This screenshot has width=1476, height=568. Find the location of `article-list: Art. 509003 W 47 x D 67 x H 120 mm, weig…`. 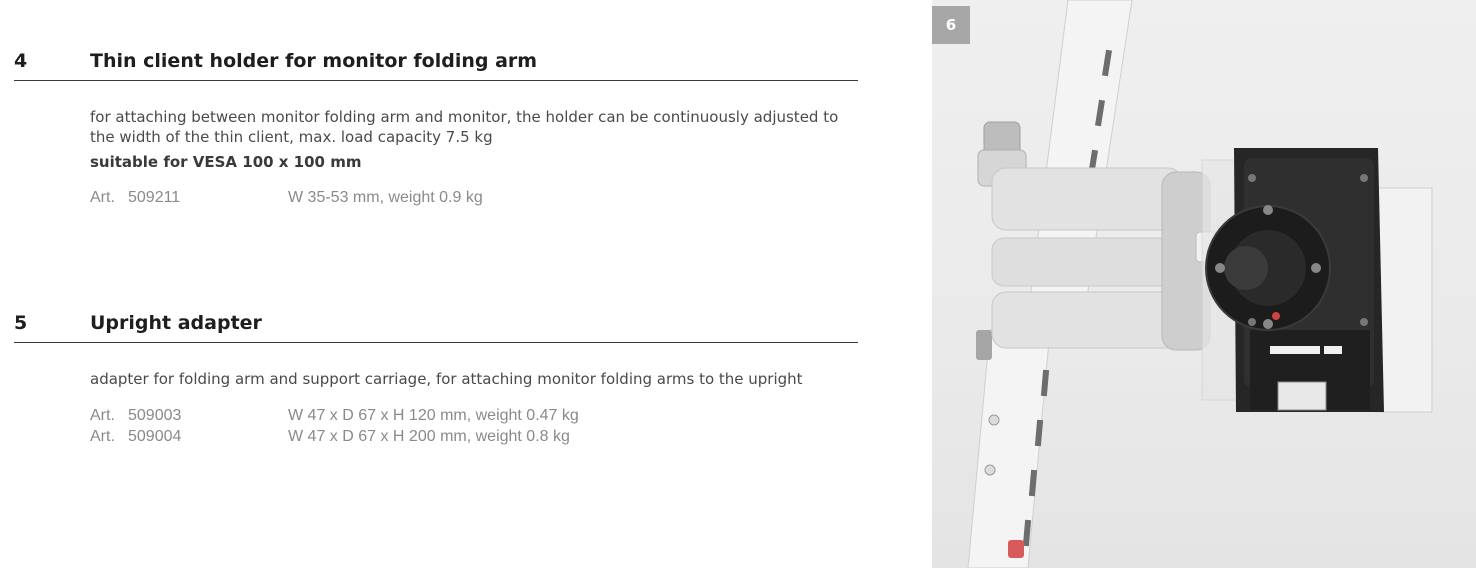

article-list: Art. 509003 W 47 x D 67 x H 120 mm, weig… is located at coordinates (474, 426).